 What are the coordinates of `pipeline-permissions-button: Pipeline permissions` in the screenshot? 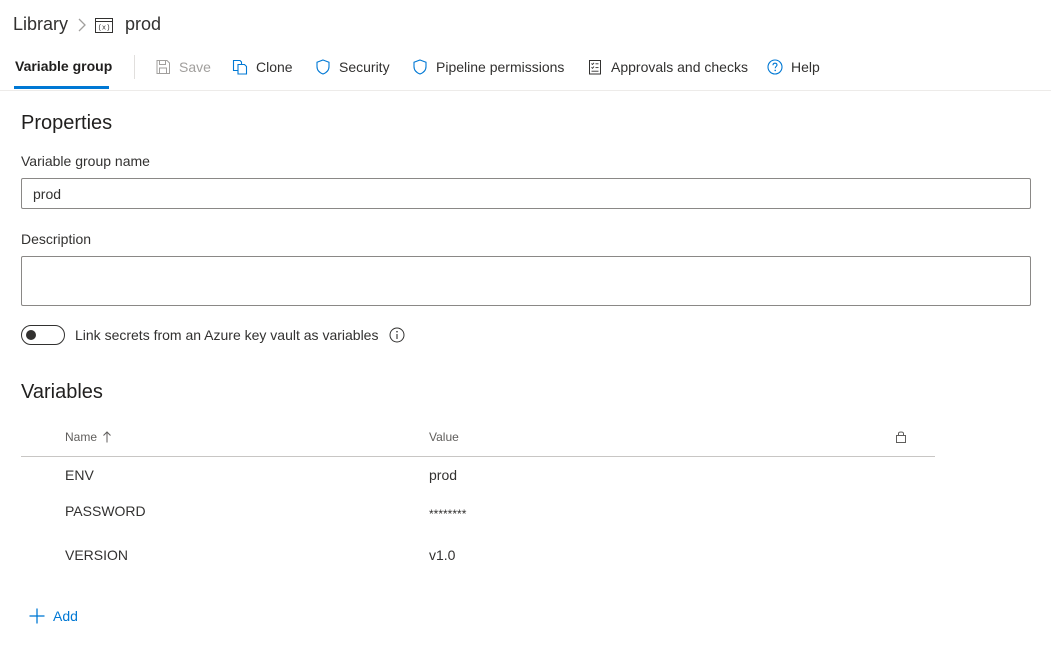 It's located at (488, 67).